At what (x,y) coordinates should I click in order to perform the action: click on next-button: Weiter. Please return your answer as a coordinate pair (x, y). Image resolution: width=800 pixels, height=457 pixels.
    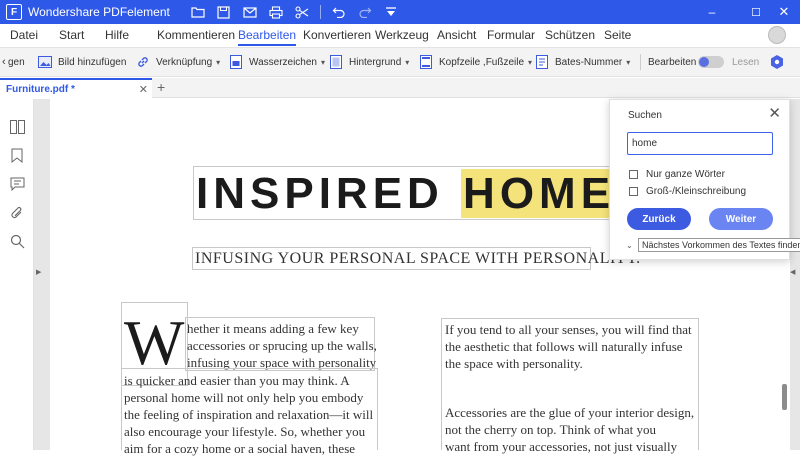
    Looking at the image, I should click on (741, 219).